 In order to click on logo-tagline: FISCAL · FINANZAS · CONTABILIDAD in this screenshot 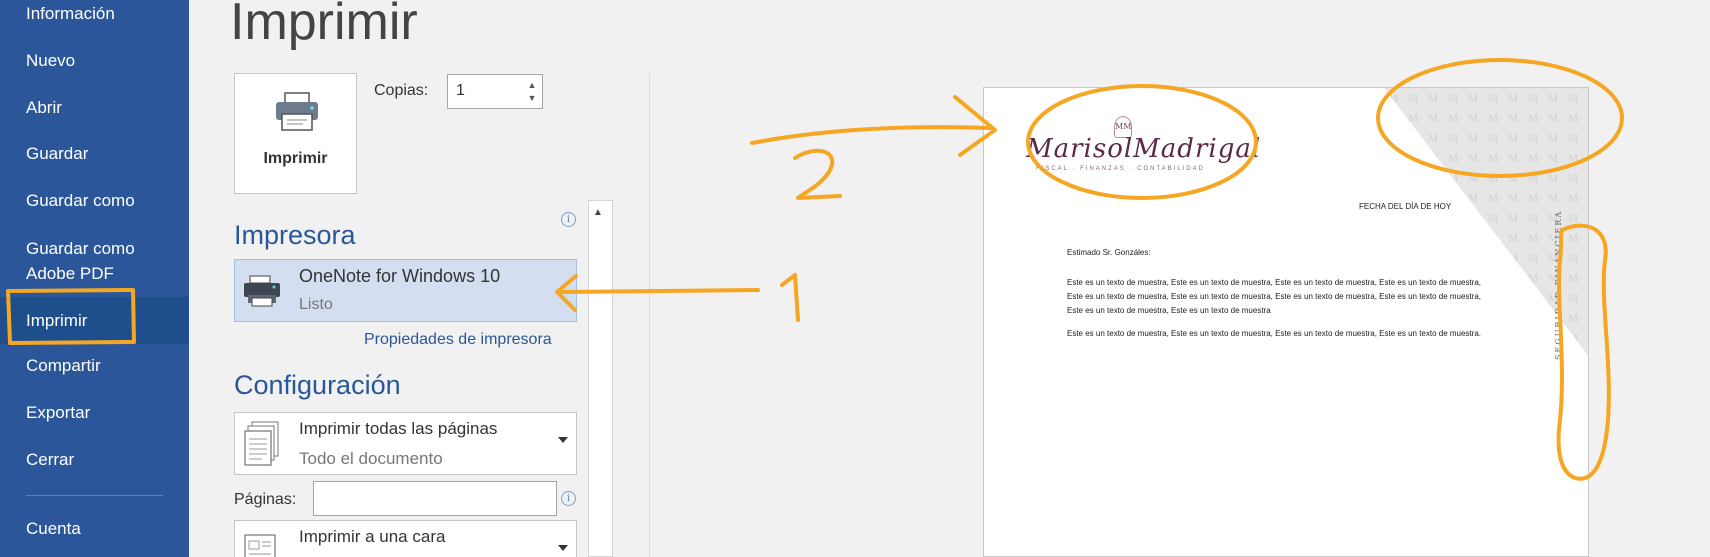, I will do `click(1121, 169)`.